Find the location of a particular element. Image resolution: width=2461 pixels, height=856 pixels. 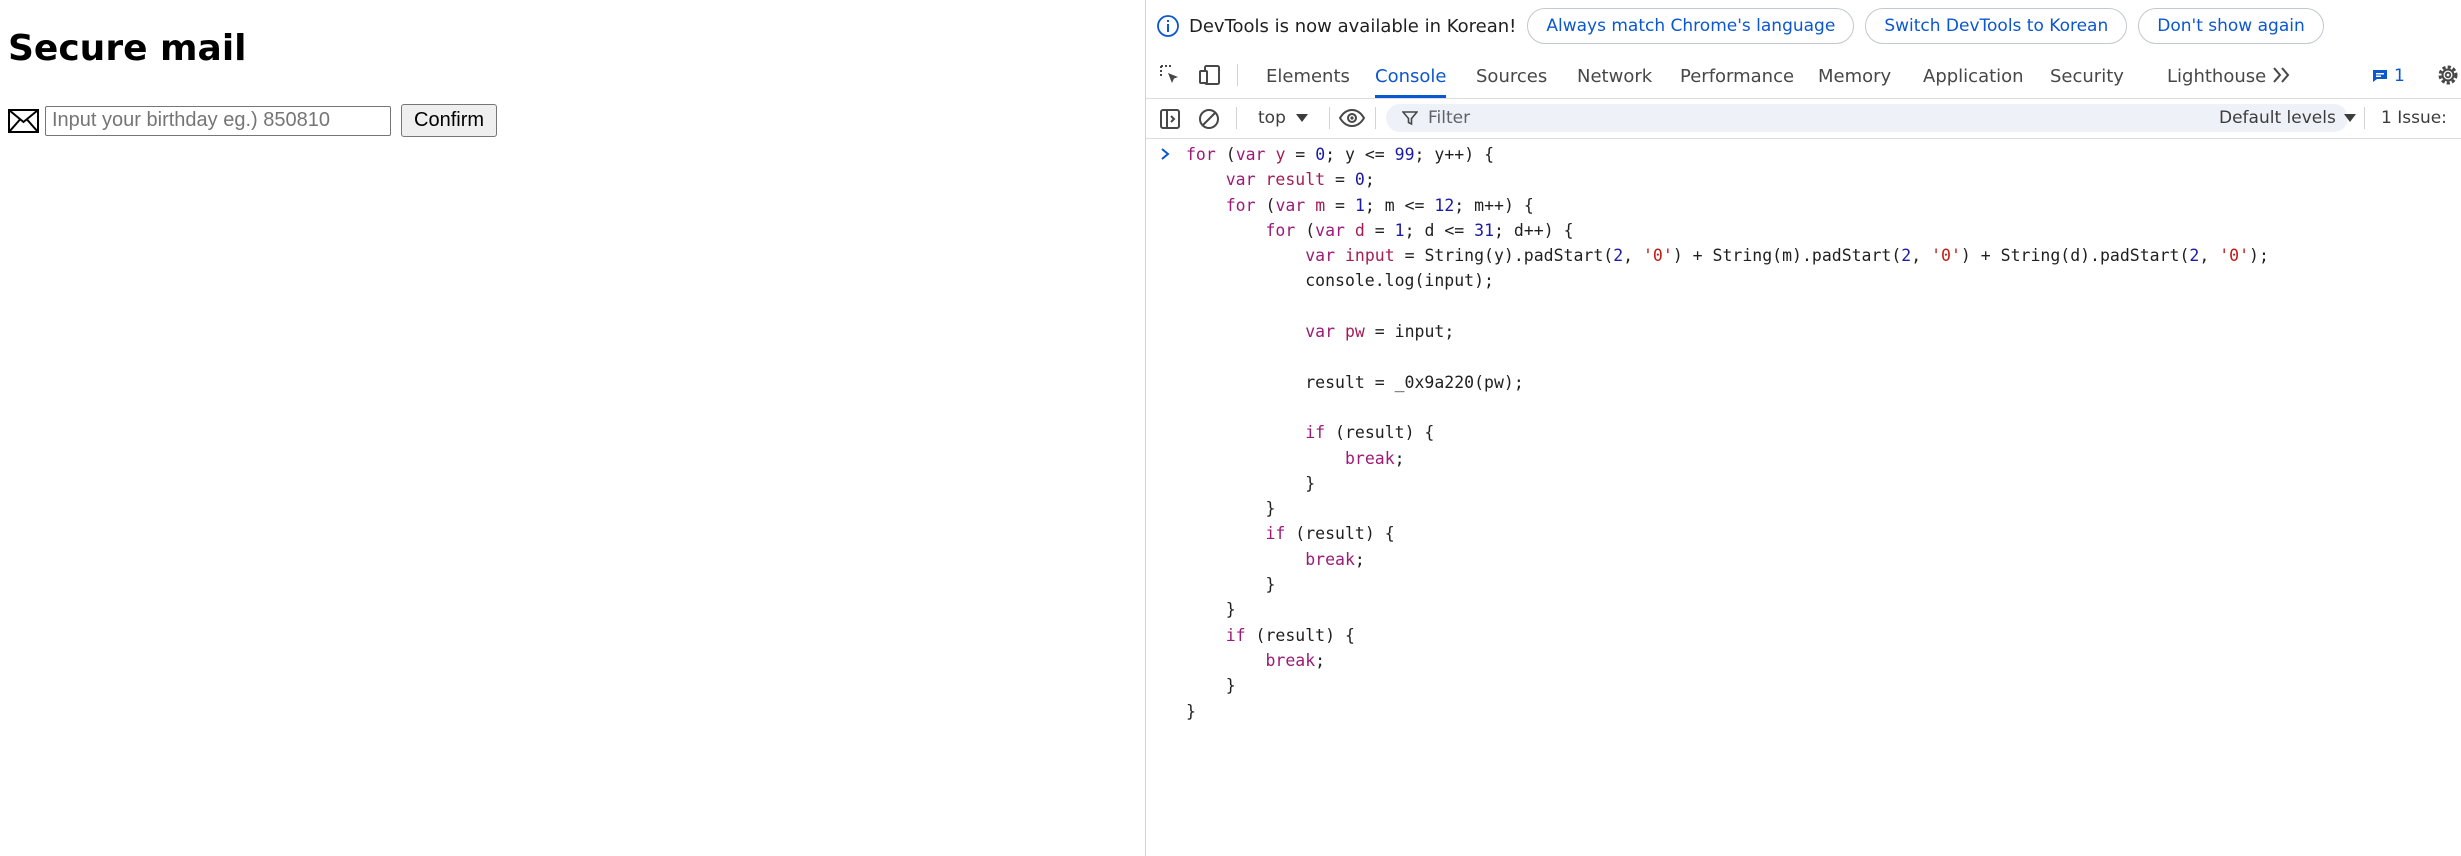

tab-console-label: Console is located at coordinates (1411, 76).